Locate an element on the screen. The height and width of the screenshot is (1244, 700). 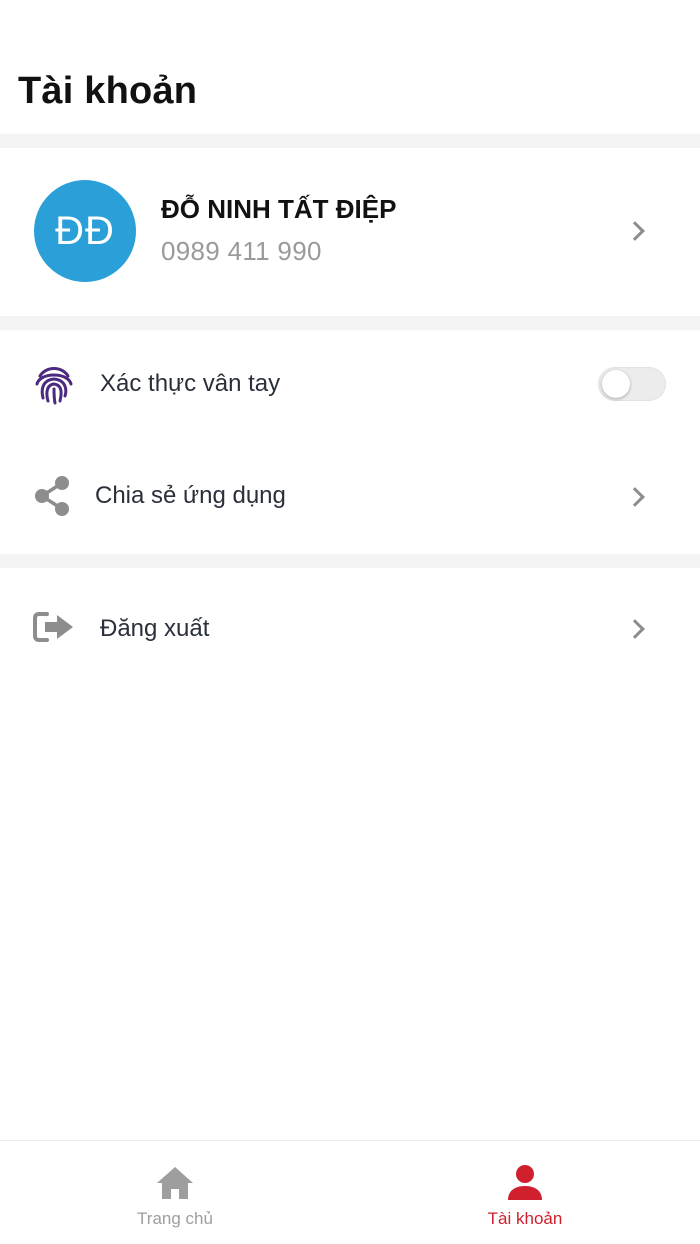
avatar-initials: ĐĐ is located at coordinates (85, 230).